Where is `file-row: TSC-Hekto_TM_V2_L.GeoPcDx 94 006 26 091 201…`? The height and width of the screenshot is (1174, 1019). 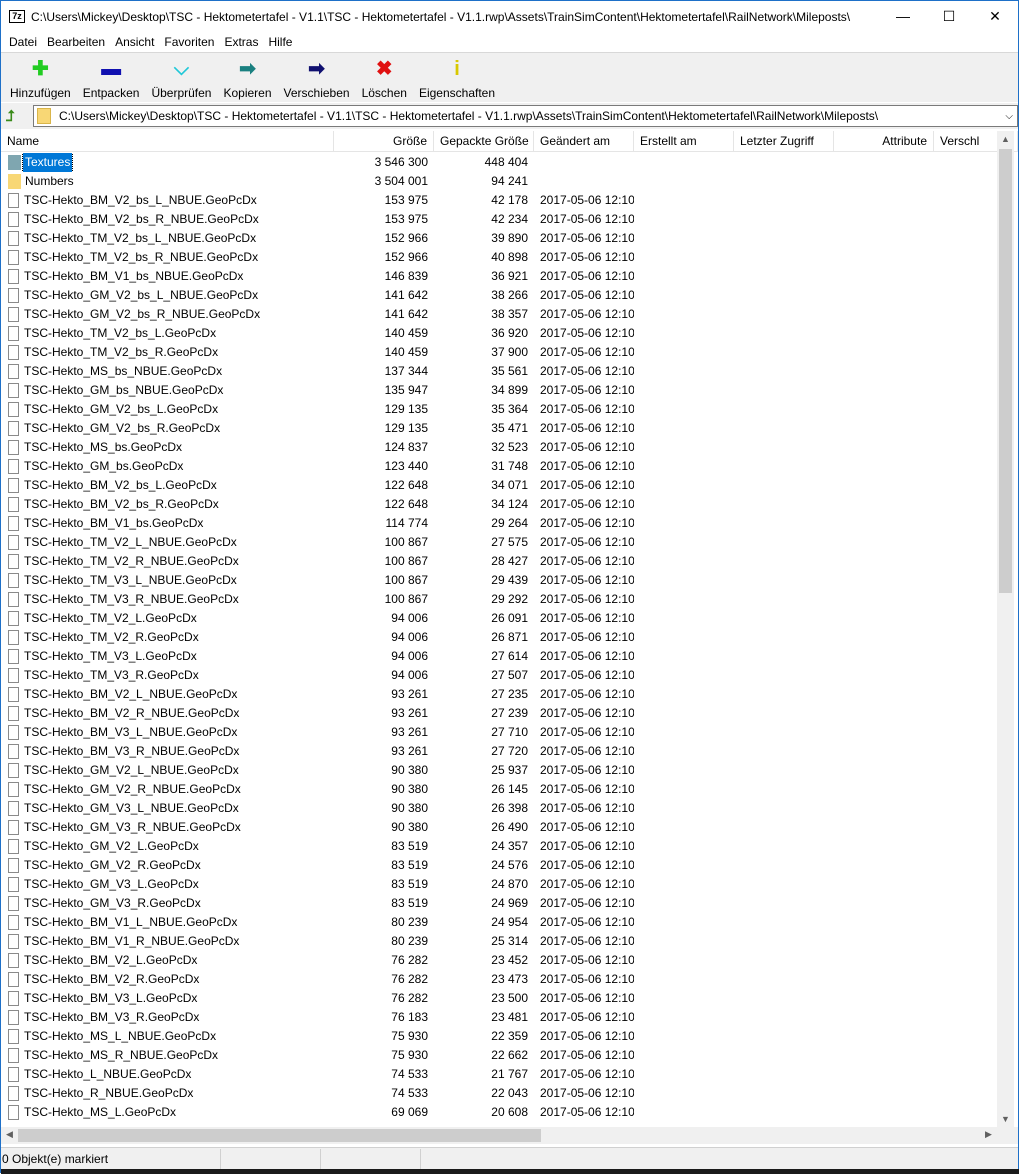 file-row: TSC-Hekto_TM_V2_L.GeoPcDx 94 006 26 091 201… is located at coordinates (499, 618).